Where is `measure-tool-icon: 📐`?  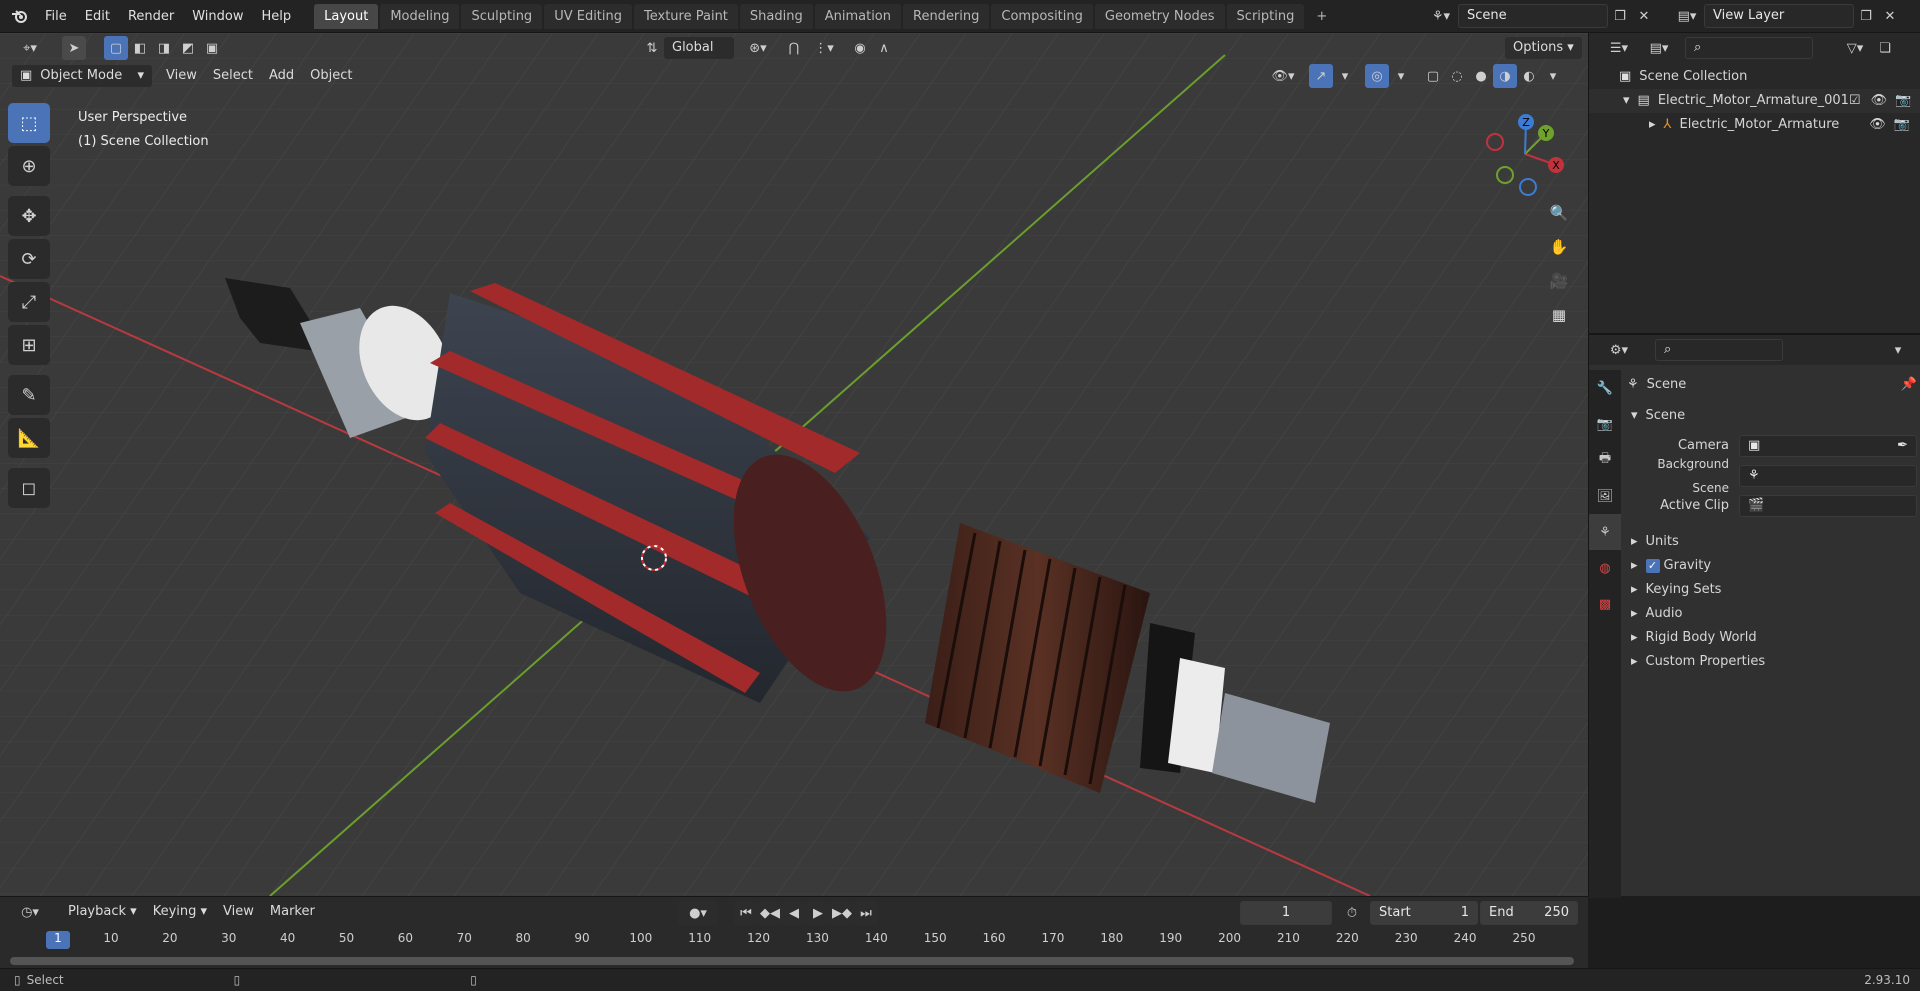
measure-tool-icon: 📐 is located at coordinates (29, 438).